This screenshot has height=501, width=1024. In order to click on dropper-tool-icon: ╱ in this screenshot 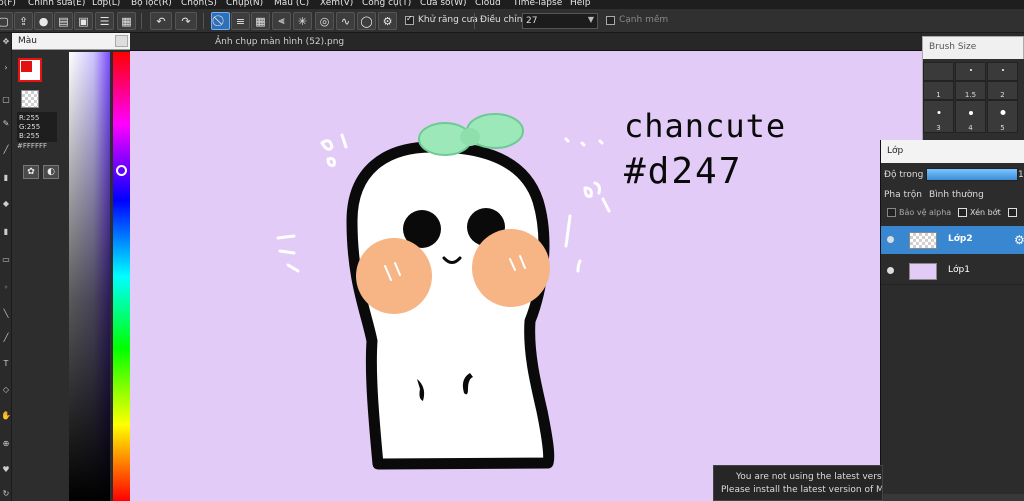, I will do `click(6, 338)`.